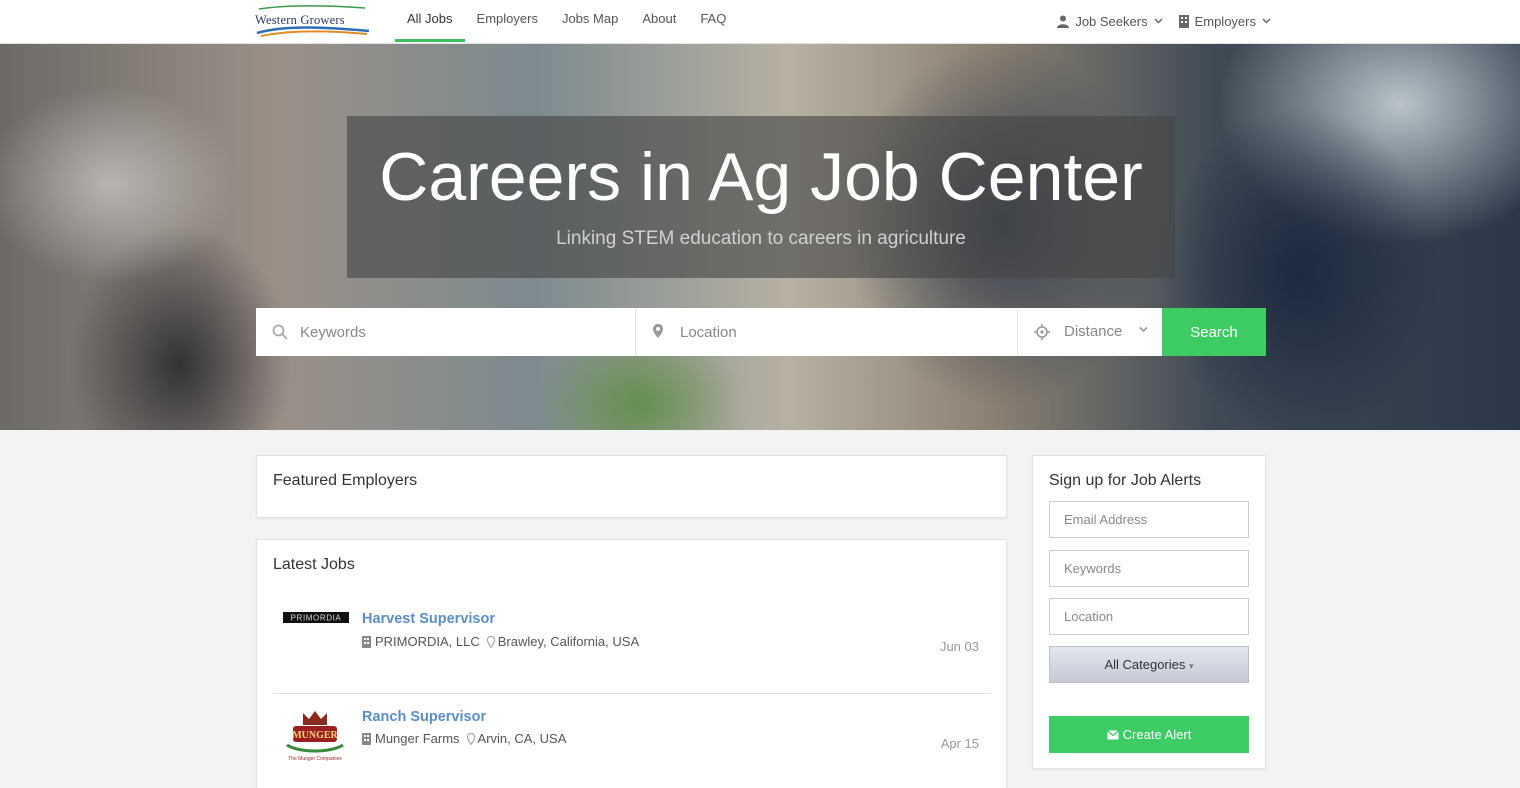  I want to click on hero-title: Careers in Ag Job Center, so click(761, 177).